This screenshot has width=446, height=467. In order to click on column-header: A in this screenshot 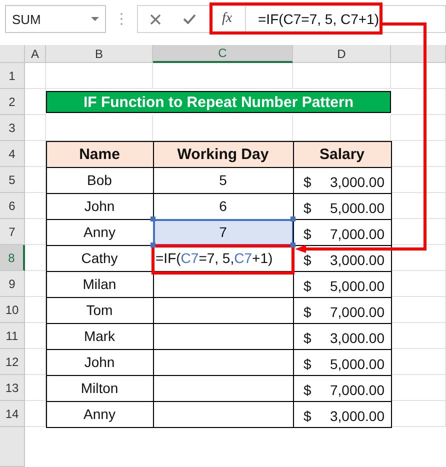, I will do `click(35, 54)`.